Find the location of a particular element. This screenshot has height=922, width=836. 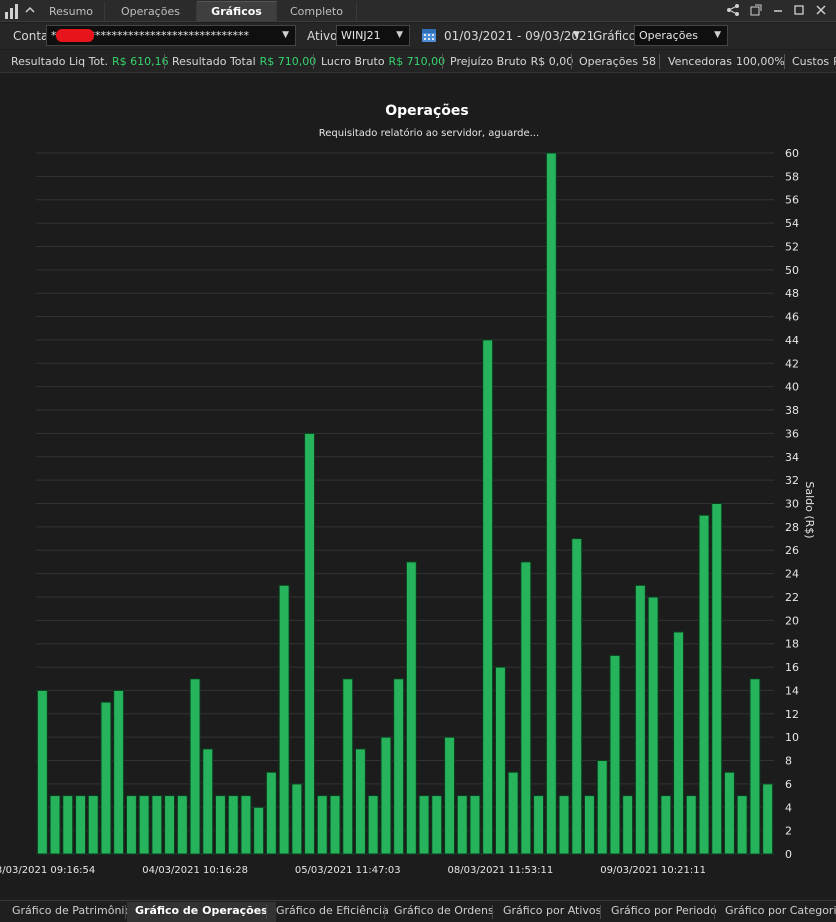

app-chart-icon is located at coordinates (11, 11).